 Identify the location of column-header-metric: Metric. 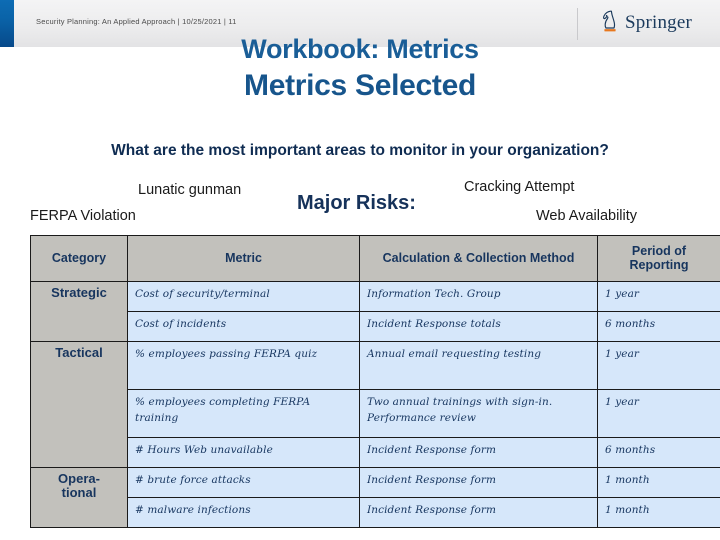
(243, 258).